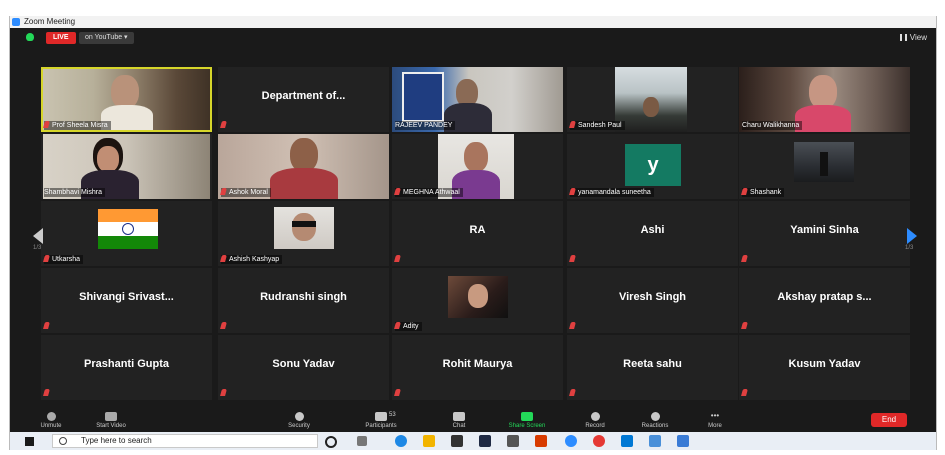 The width and height of the screenshot is (945, 455). Describe the element at coordinates (473, 22) in the screenshot. I see `title-bar: Zoom Meeting` at that location.